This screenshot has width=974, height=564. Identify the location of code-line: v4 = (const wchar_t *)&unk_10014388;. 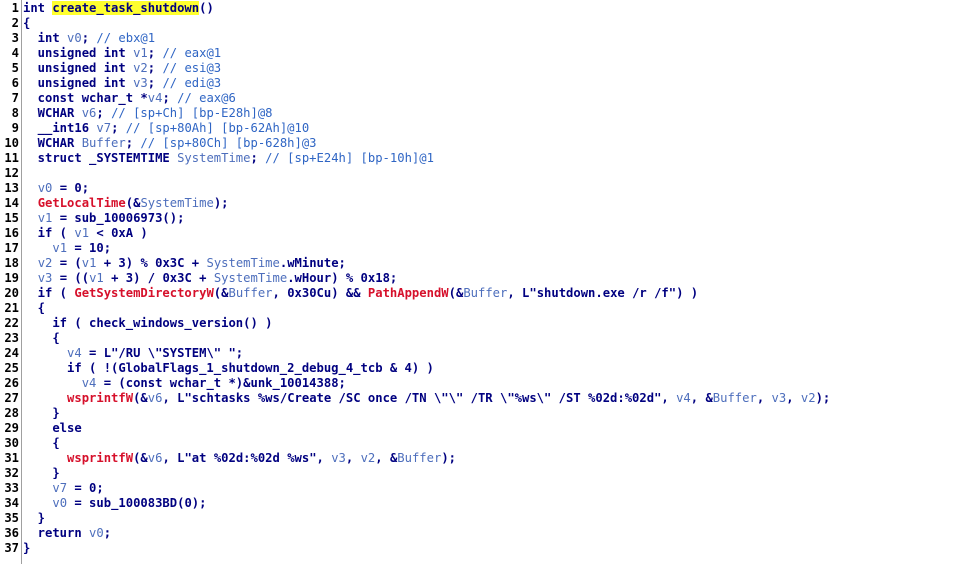
(498, 383).